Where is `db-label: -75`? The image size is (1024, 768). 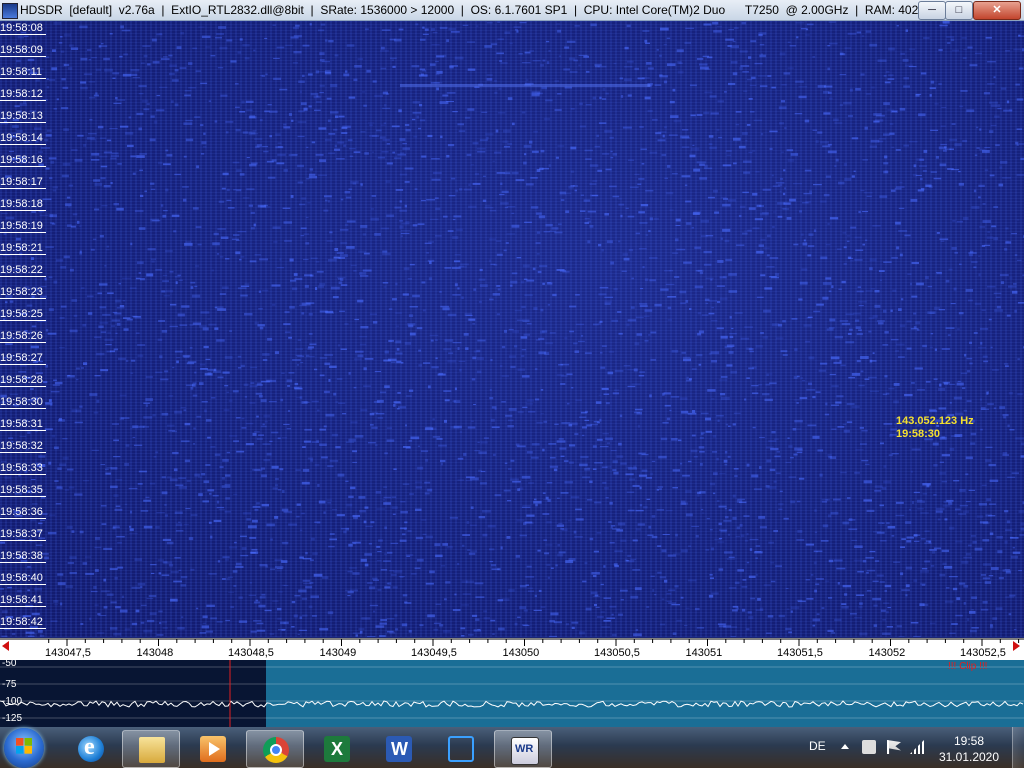 db-label: -75 is located at coordinates (9, 684).